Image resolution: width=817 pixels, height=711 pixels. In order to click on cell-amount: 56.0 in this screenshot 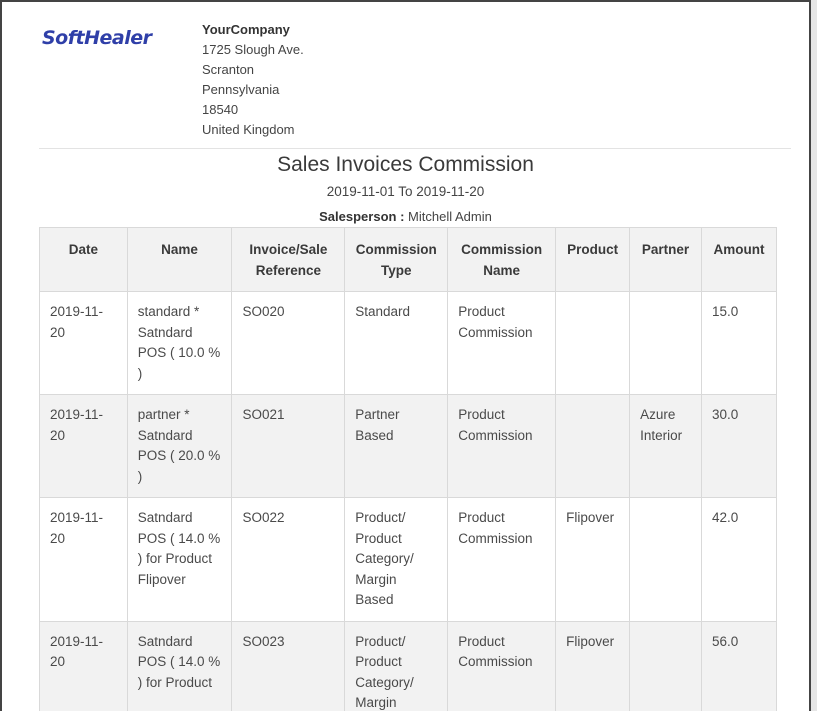, I will do `click(739, 665)`.